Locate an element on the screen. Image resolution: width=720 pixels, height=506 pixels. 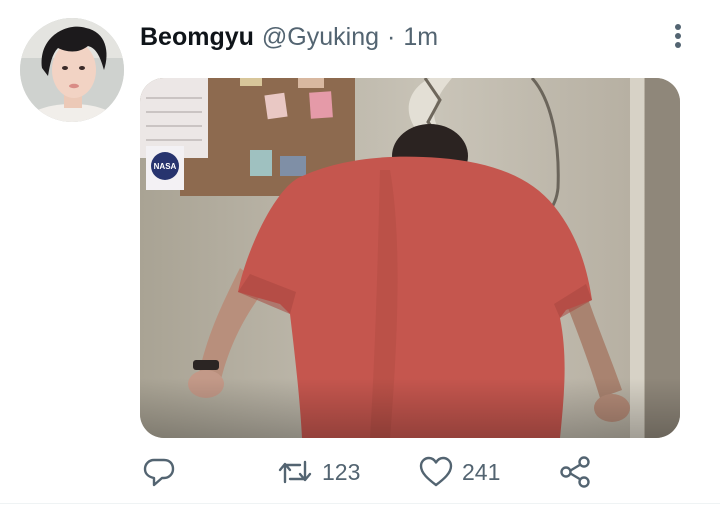
heart-icon is located at coordinates (436, 471).